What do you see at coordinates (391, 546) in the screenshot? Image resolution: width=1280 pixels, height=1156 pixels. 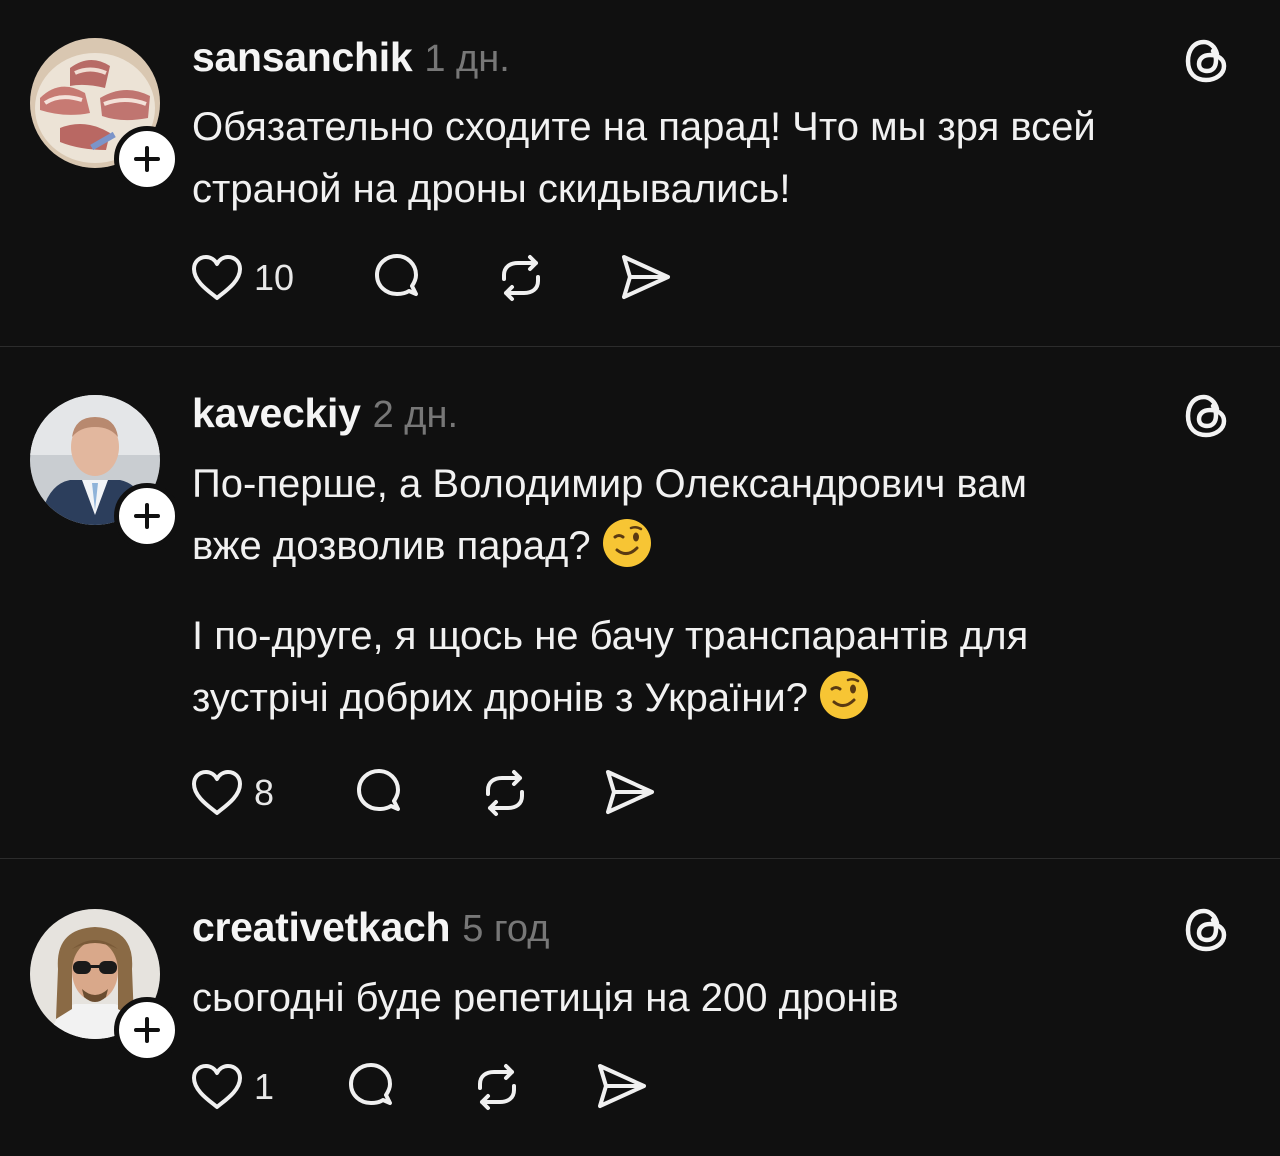 I see `text-line: вже дозволив парад?` at bounding box center [391, 546].